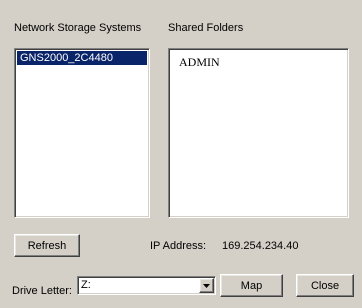 This screenshot has height=308, width=362. What do you see at coordinates (47, 245) in the screenshot?
I see `refresh-button: Refresh` at bounding box center [47, 245].